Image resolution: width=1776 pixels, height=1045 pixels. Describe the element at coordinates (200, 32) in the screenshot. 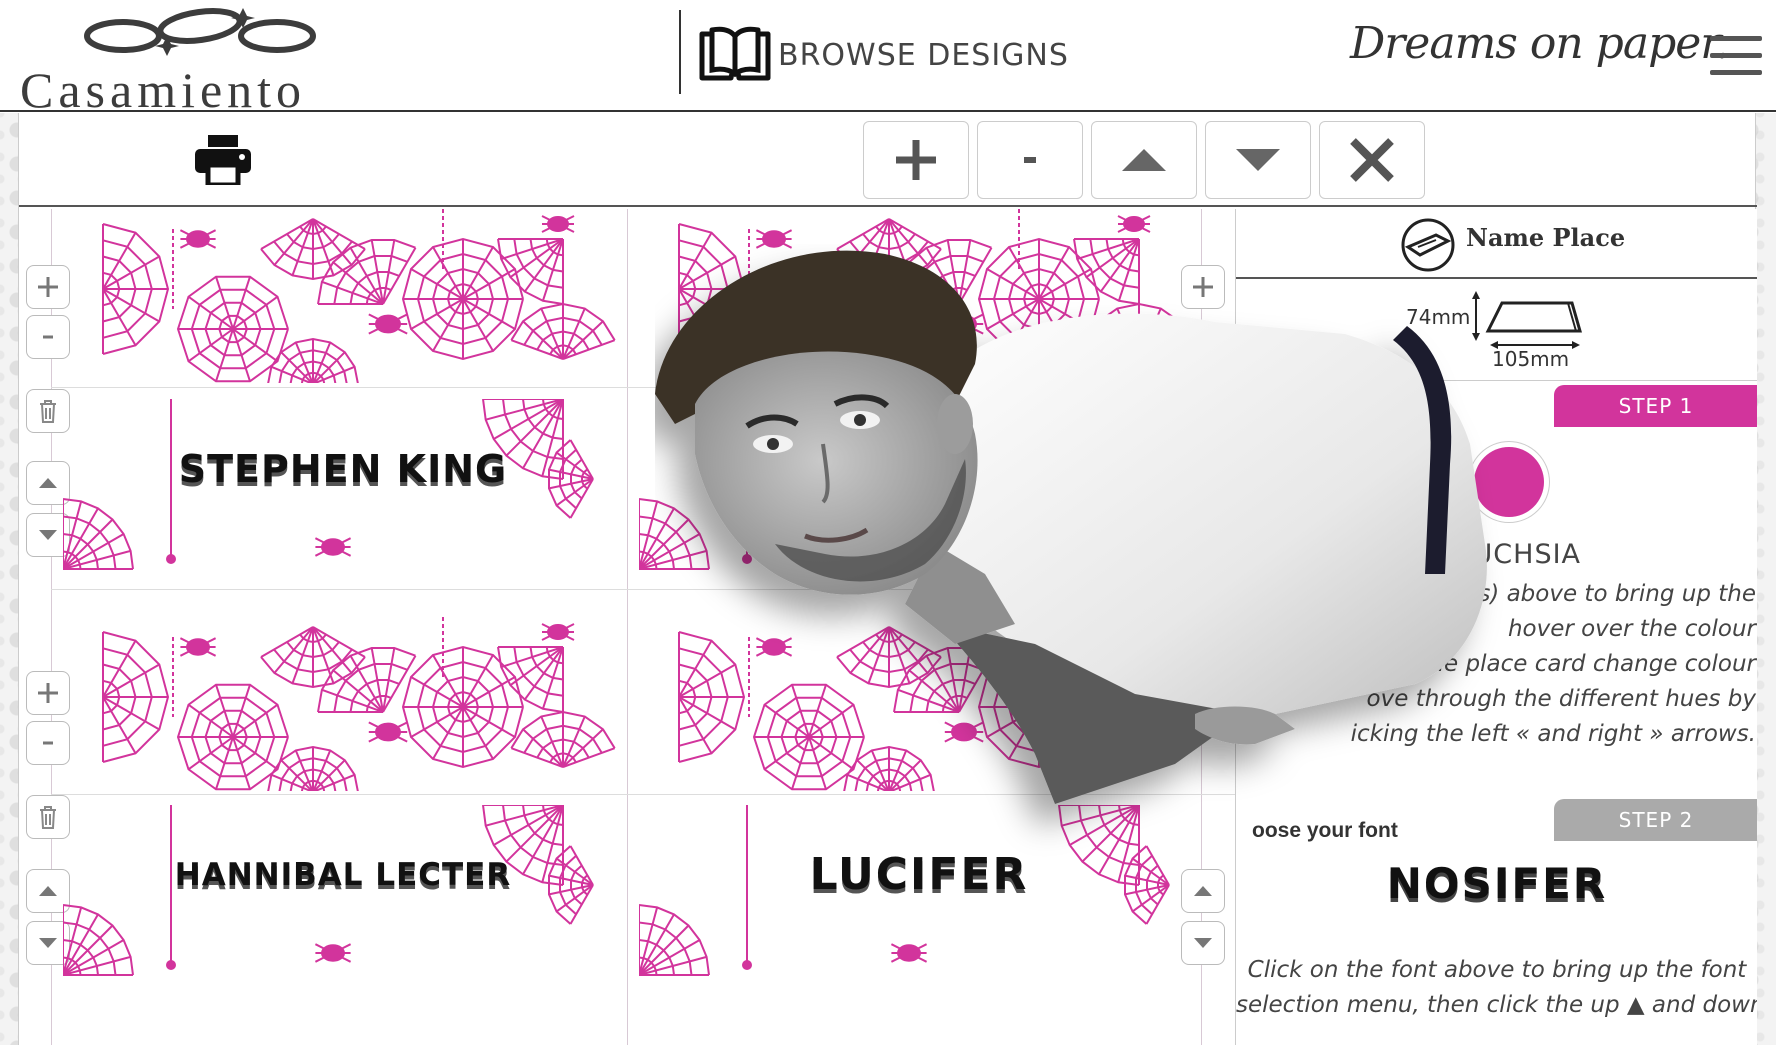

I see `chain-logo-icon` at that location.